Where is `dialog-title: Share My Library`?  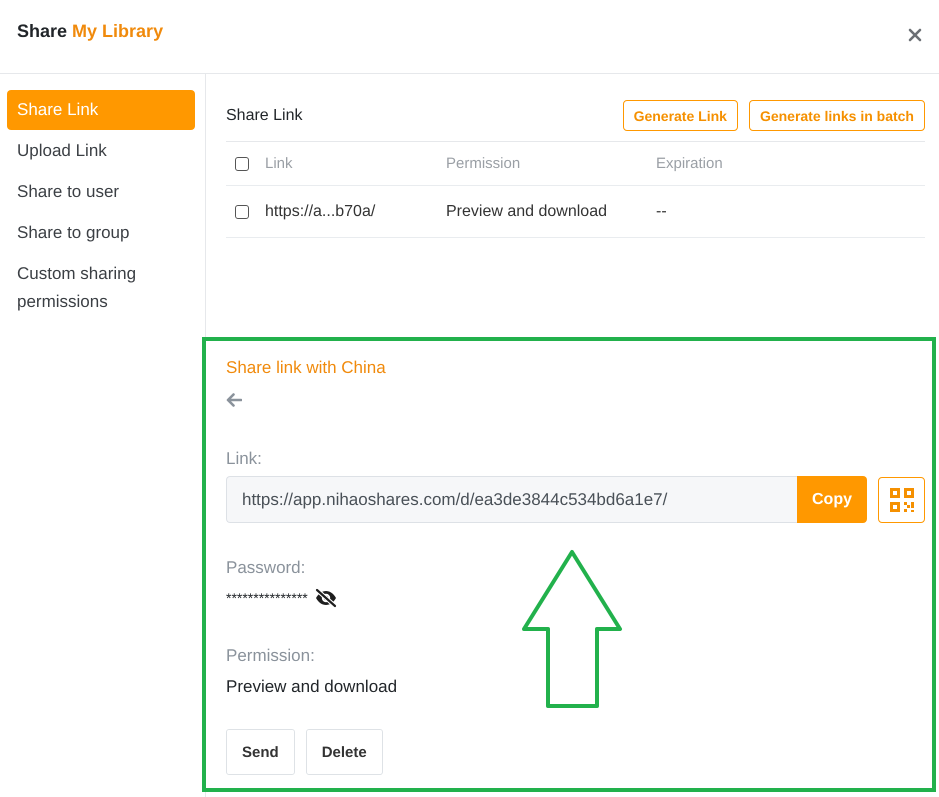
dialog-title: Share My Library is located at coordinates (90, 31).